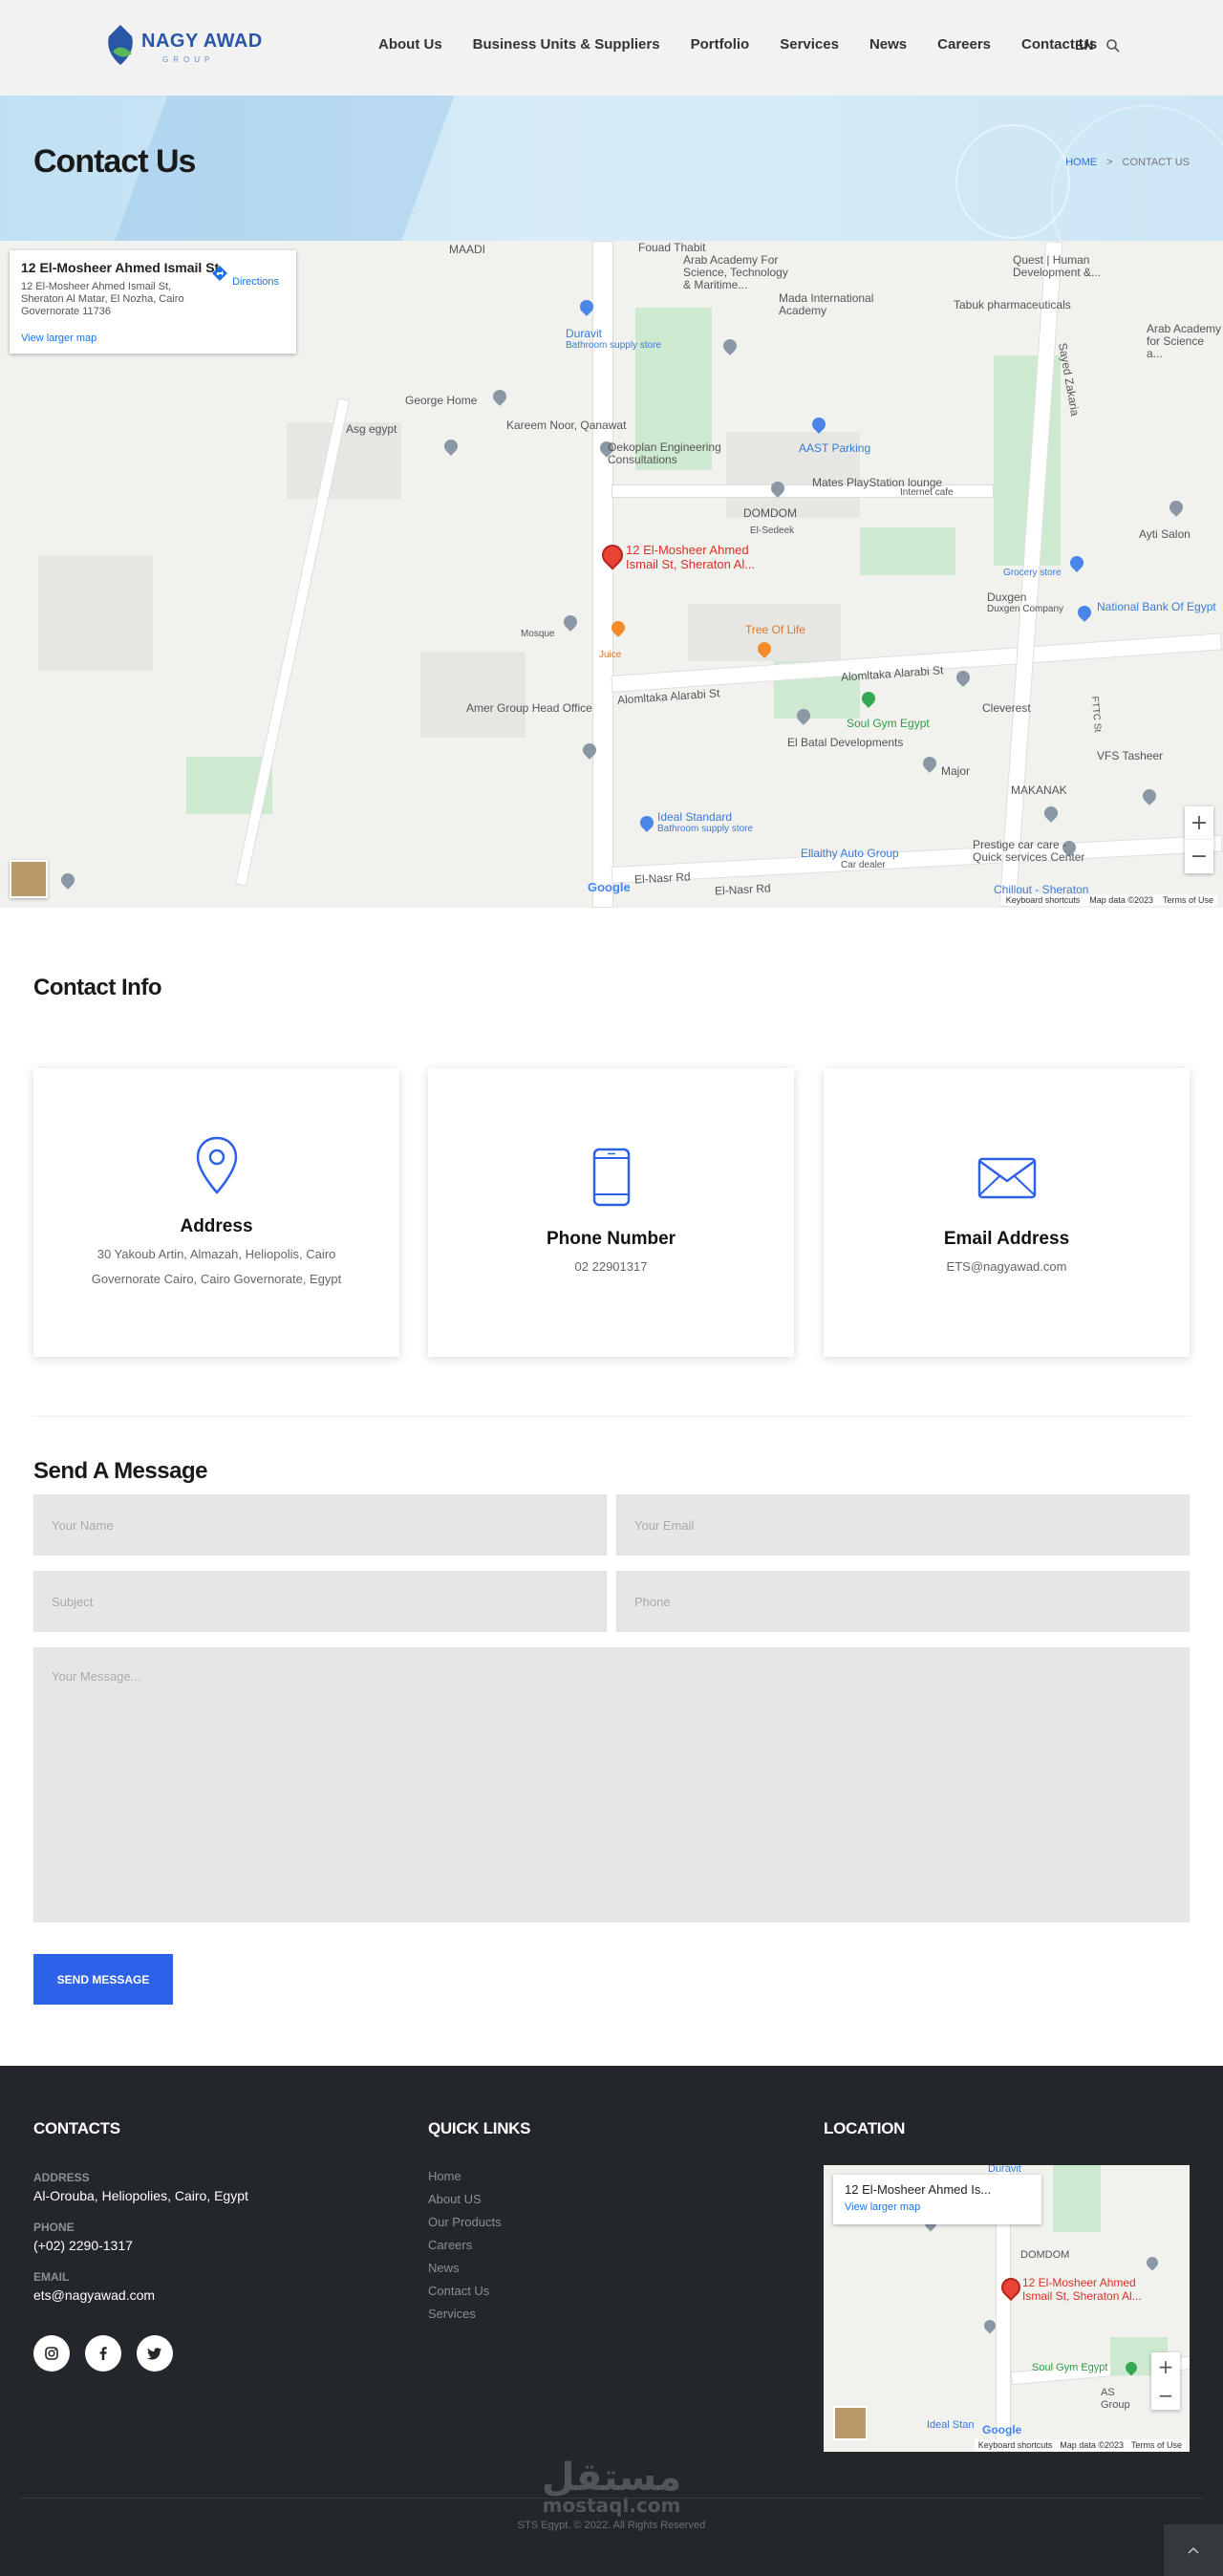 The height and width of the screenshot is (2576, 1223). What do you see at coordinates (903, 1525) in the screenshot?
I see `email-input: Your Email` at bounding box center [903, 1525].